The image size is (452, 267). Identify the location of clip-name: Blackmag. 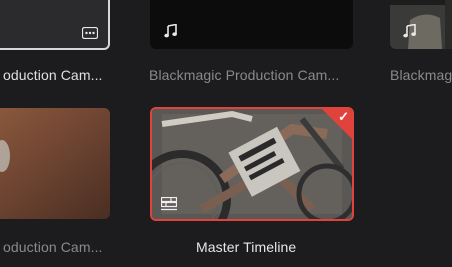
(421, 75).